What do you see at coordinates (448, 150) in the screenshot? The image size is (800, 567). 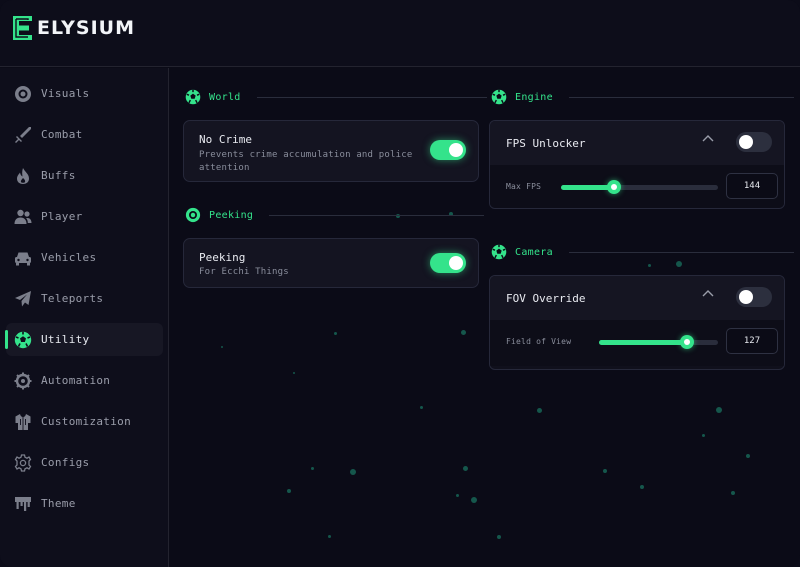 I see `no-crime-toggle` at bounding box center [448, 150].